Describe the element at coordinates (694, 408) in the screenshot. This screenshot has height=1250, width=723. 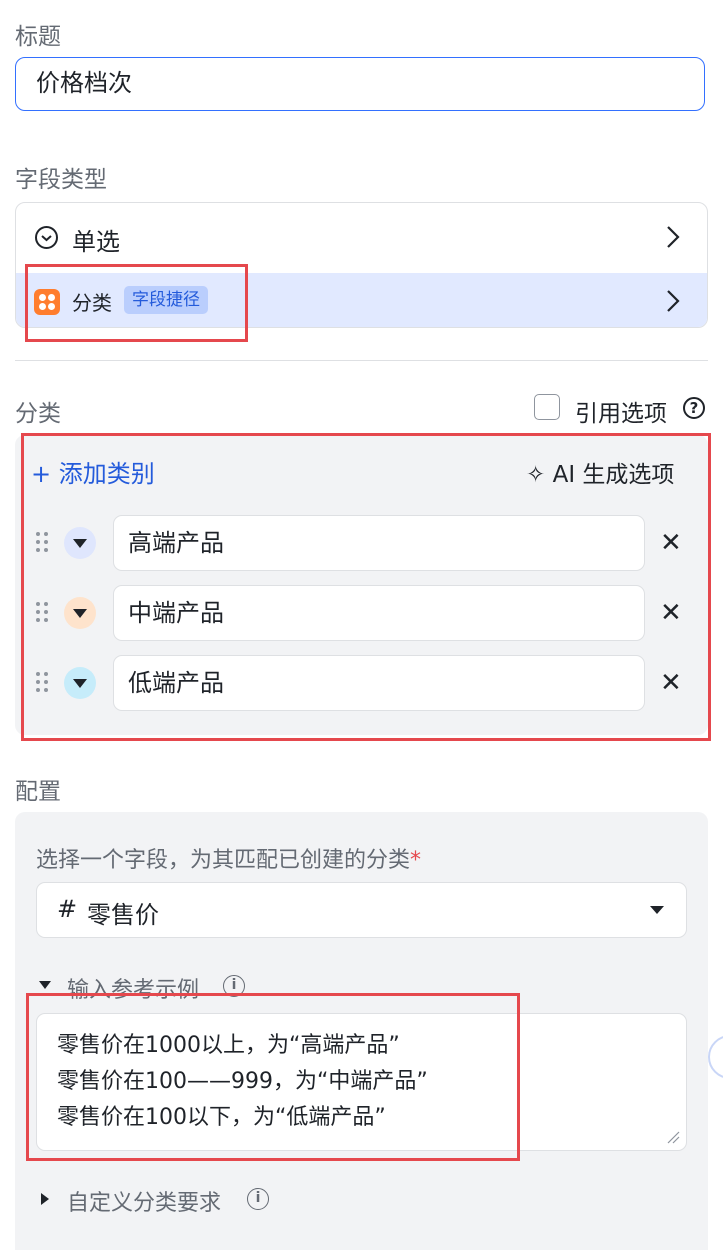
I see `question-icon: ?` at that location.